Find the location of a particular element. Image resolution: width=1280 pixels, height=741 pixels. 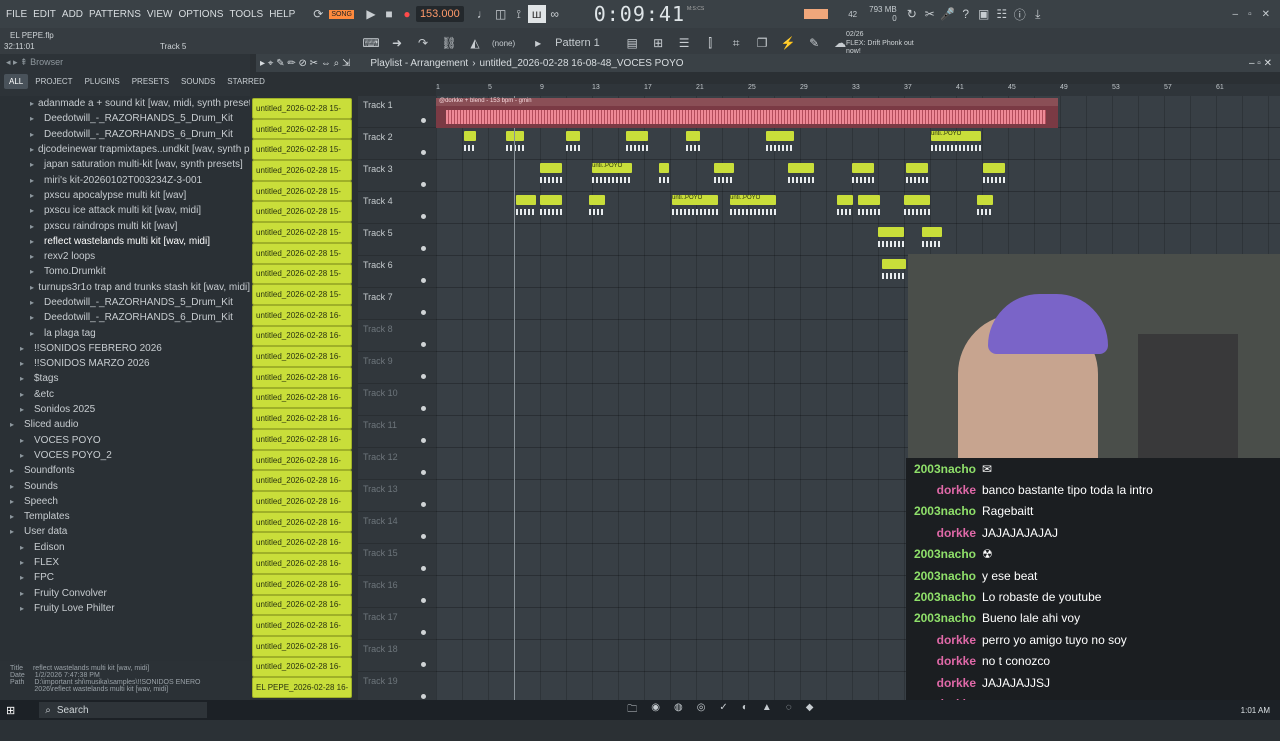

browser-item: ▸Sliced audio is located at coordinates (125, 424).